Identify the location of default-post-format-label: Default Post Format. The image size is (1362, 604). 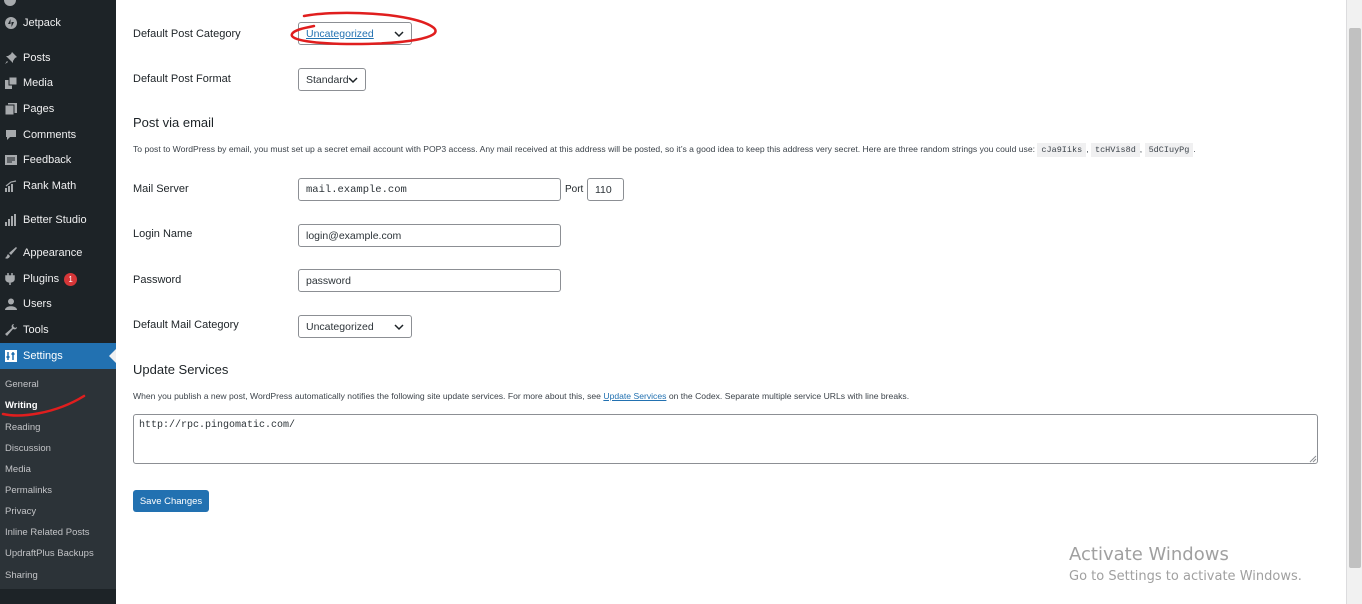
(182, 79).